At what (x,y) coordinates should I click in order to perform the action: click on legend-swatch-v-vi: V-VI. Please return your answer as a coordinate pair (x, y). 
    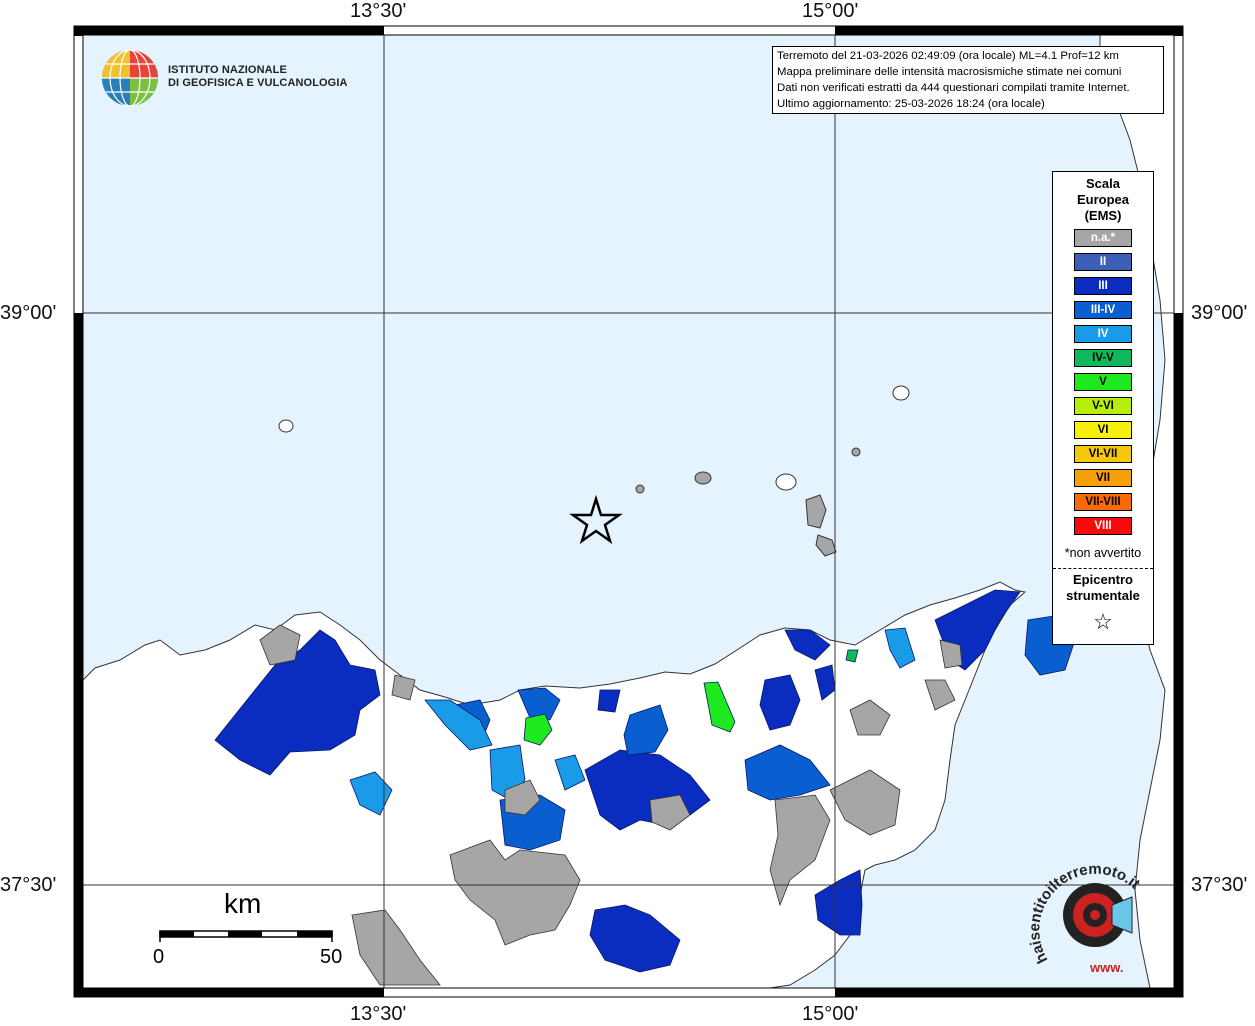
    Looking at the image, I should click on (1103, 406).